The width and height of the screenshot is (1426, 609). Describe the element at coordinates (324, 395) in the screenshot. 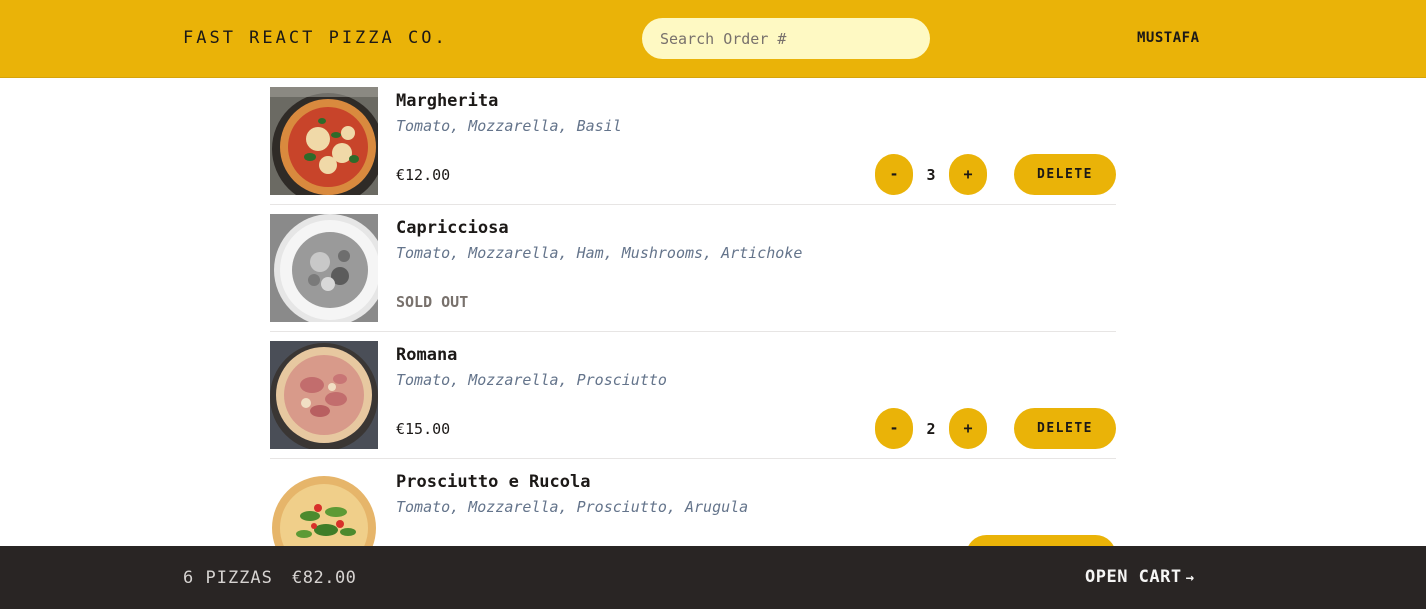

I see `pizza-image-romana` at that location.